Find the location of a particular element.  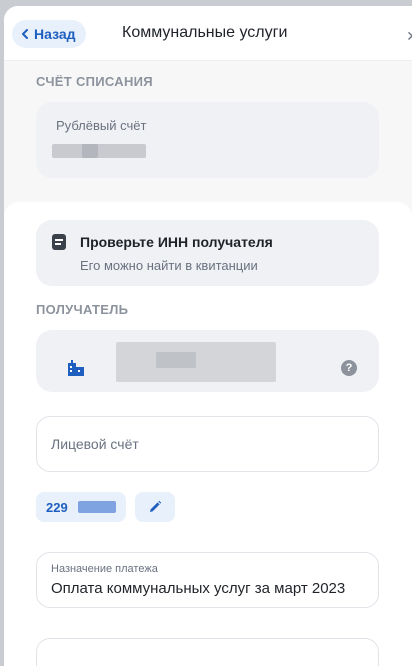

inn-notice-subtitle: Его можно найти в квитанции is located at coordinates (169, 265).